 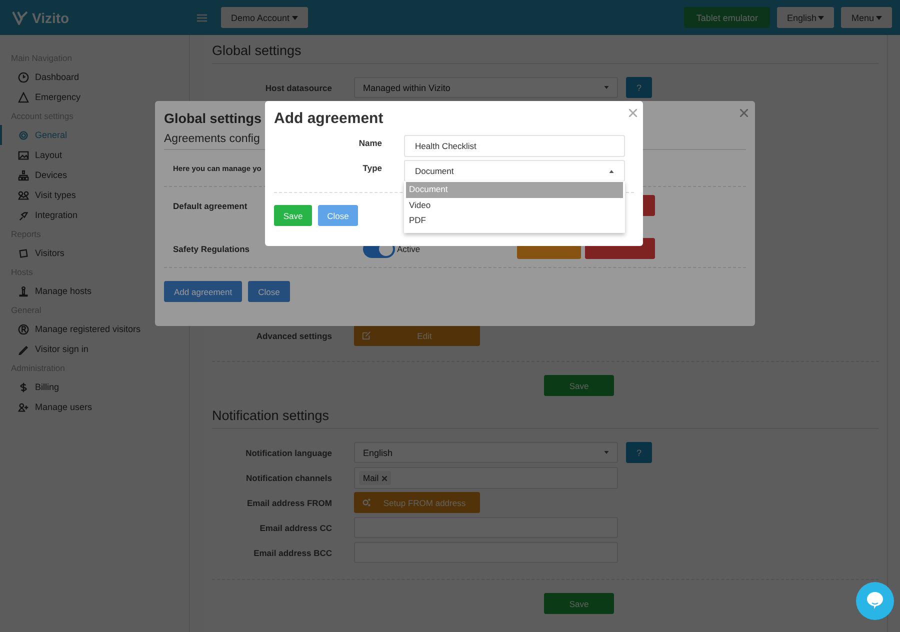 What do you see at coordinates (94, 77) in the screenshot?
I see `sidebar-item: Dashboard` at bounding box center [94, 77].